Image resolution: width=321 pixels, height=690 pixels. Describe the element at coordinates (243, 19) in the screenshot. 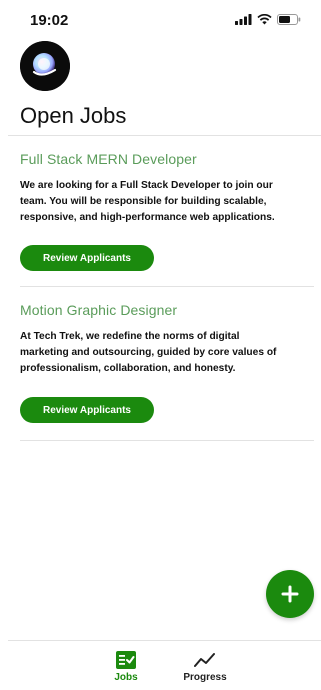

I see `signal-icon` at that location.